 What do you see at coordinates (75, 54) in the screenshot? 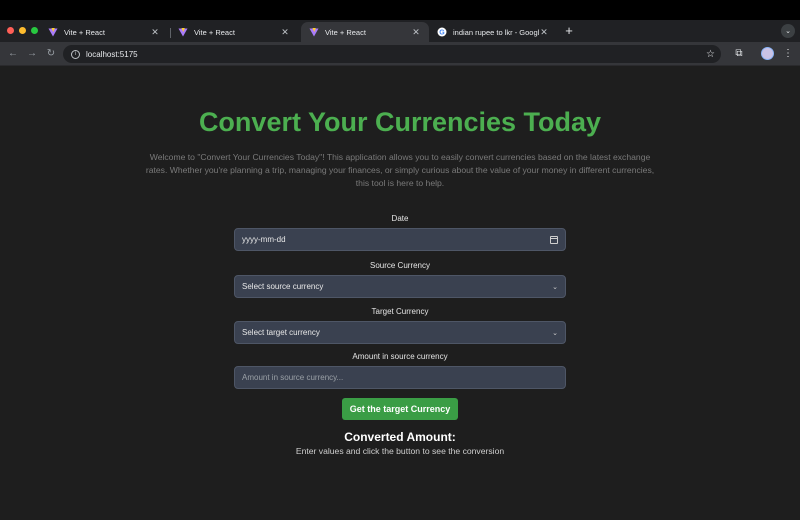
I see `site-info-icon: i` at bounding box center [75, 54].